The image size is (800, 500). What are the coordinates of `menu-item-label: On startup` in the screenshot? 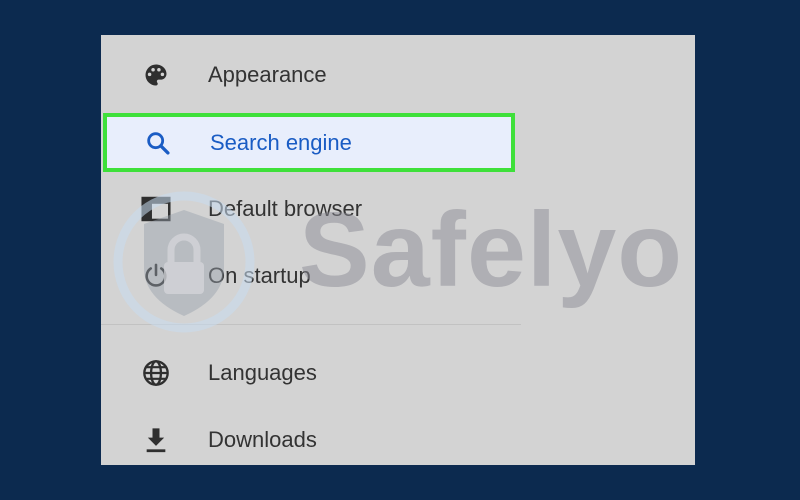 It's located at (259, 275).